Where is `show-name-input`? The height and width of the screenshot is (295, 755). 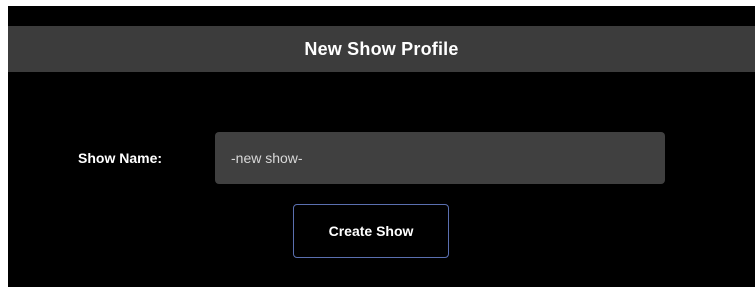 show-name-input is located at coordinates (440, 158).